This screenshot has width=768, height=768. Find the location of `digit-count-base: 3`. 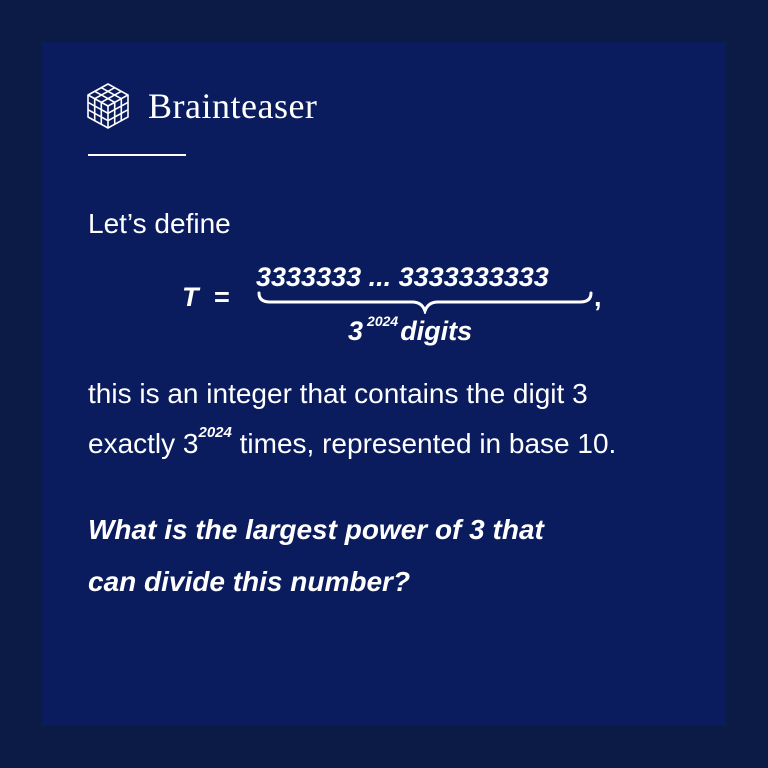

digit-count-base: 3 is located at coordinates (356, 331).